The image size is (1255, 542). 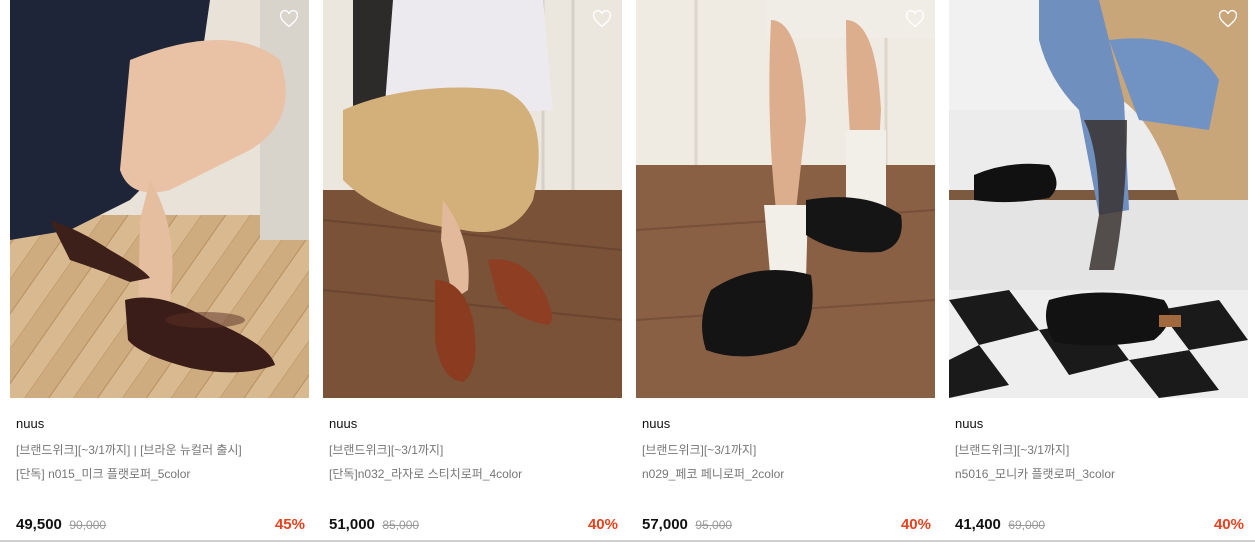 What do you see at coordinates (103, 473) in the screenshot?
I see `product-name: [단독] n015_미크 플랫로퍼_5color` at bounding box center [103, 473].